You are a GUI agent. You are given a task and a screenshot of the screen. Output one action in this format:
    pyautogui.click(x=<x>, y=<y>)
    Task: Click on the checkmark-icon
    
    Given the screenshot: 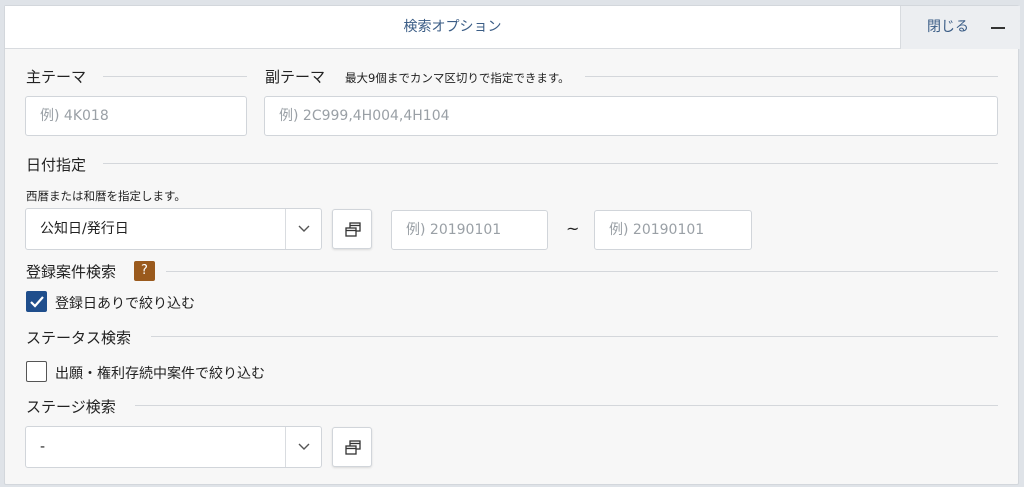 What is the action you would take?
    pyautogui.click(x=37, y=302)
    